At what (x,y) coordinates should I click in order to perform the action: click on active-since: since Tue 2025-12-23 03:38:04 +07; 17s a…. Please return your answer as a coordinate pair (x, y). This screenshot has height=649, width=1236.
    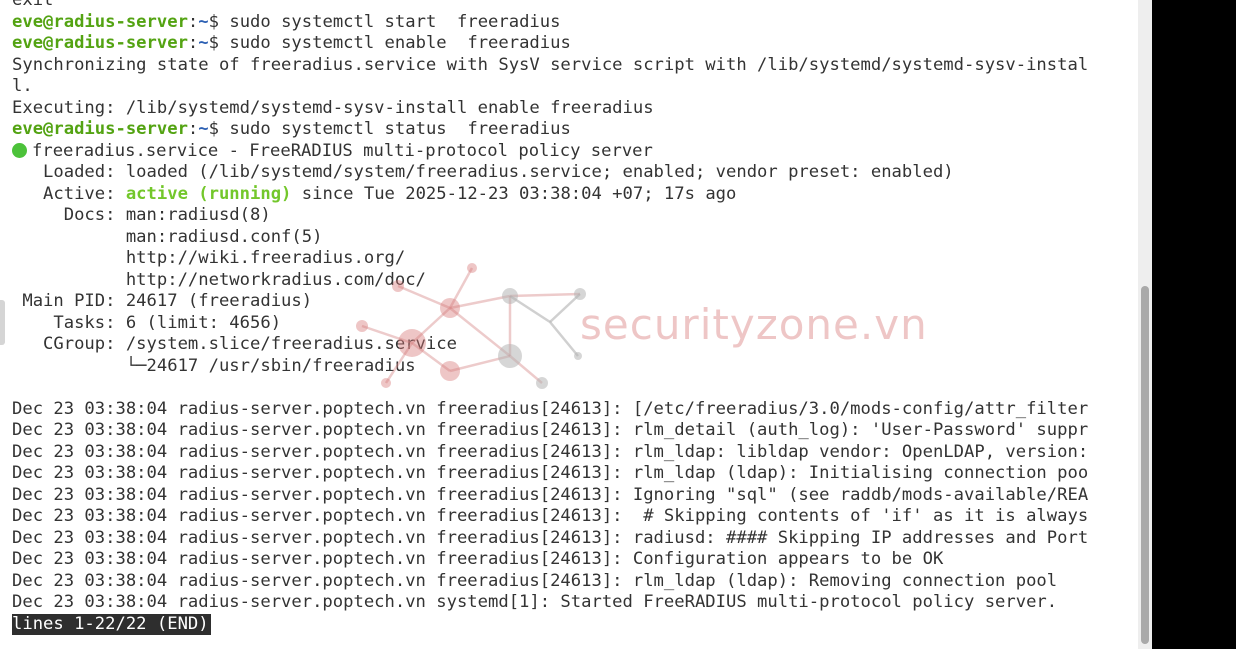
    Looking at the image, I should click on (514, 193).